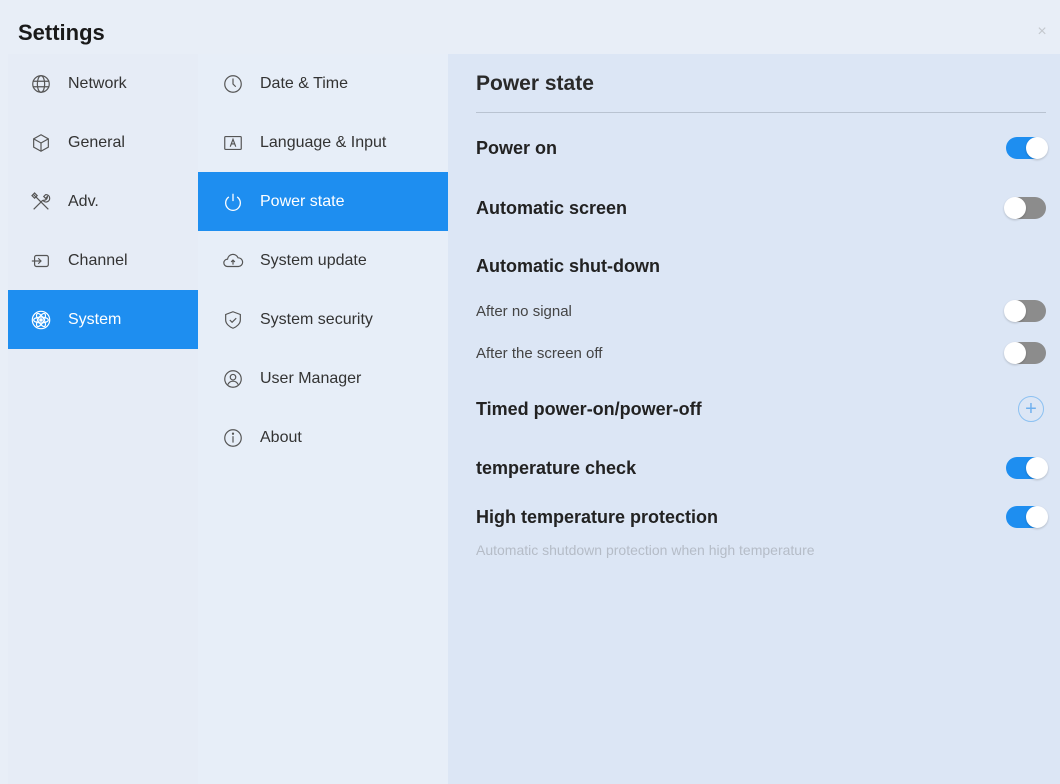 This screenshot has width=1060, height=784. What do you see at coordinates (302, 201) in the screenshot?
I see `submenu-item-label: Power state` at bounding box center [302, 201].